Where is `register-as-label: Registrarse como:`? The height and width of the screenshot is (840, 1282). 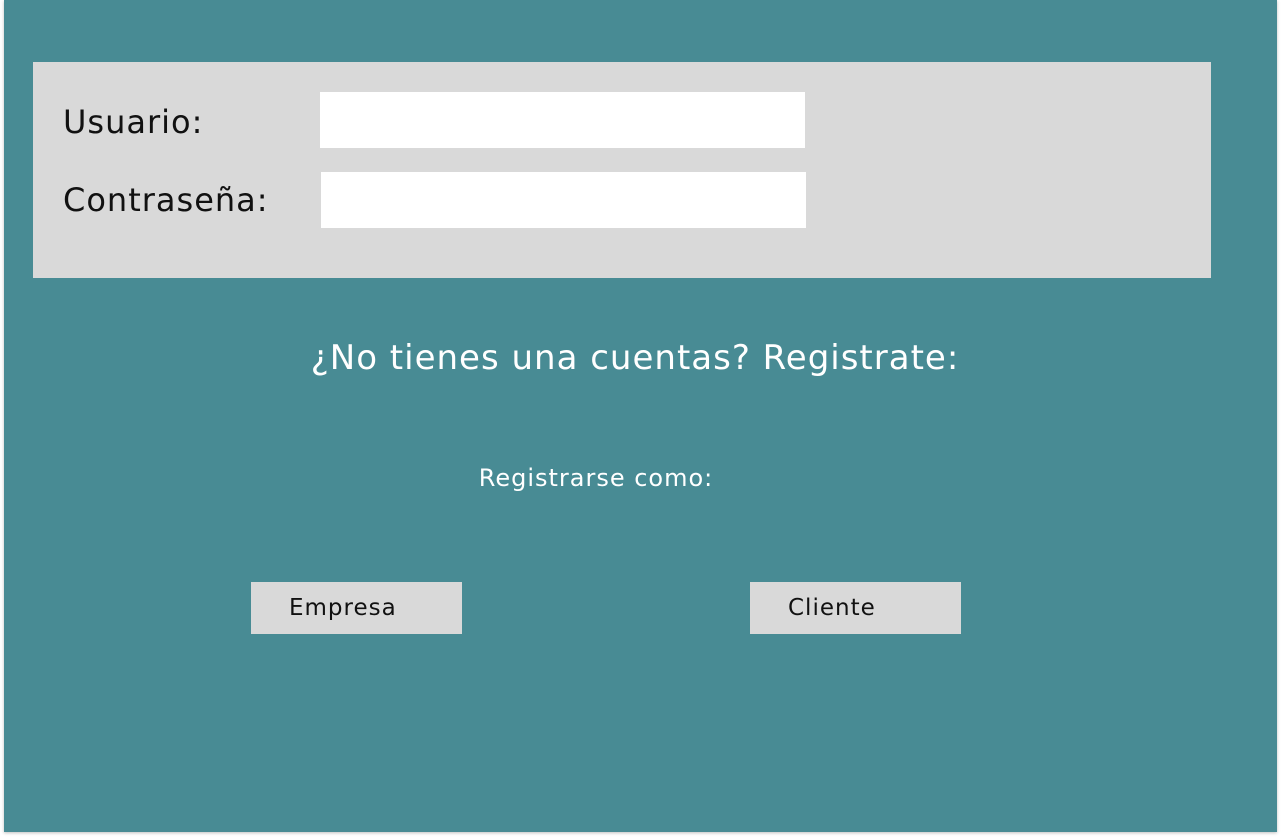
register-as-label: Registrarse como: is located at coordinates (596, 478).